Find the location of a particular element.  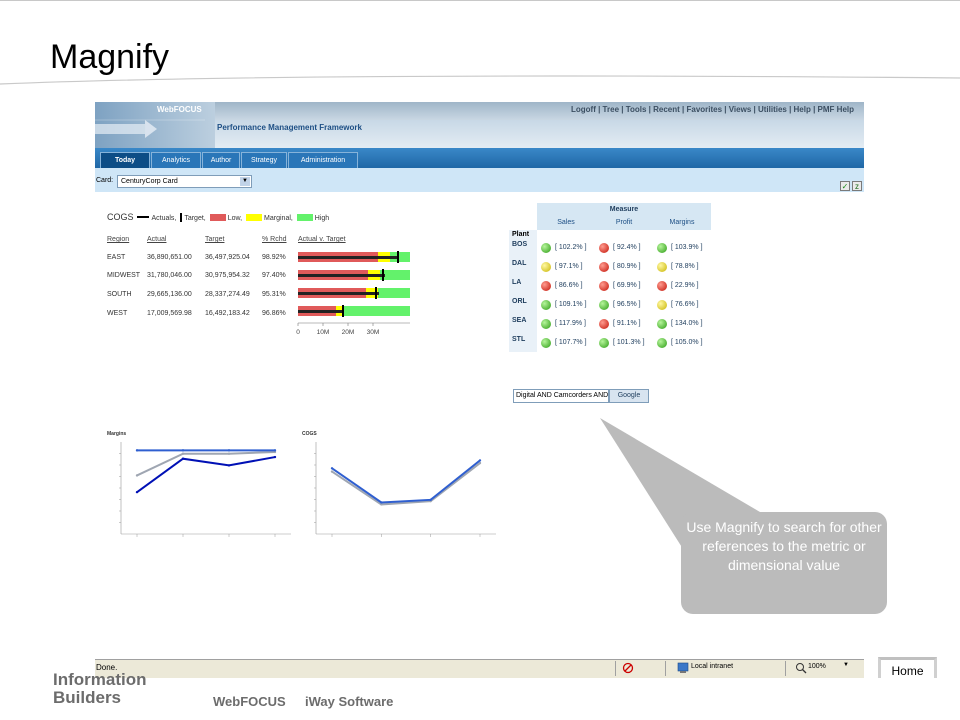

footer-webfocus: WebFOCUS is located at coordinates (249, 701).